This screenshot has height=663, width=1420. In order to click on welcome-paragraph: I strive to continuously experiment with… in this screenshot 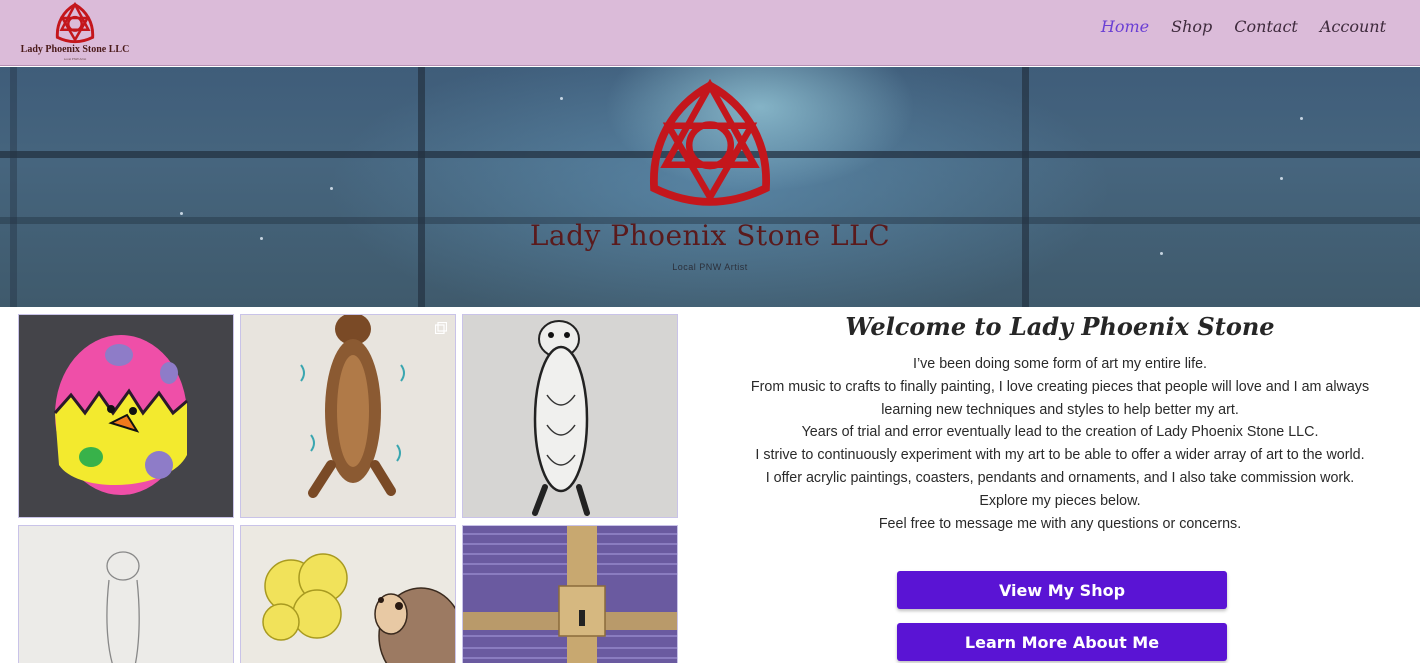, I will do `click(1060, 455)`.